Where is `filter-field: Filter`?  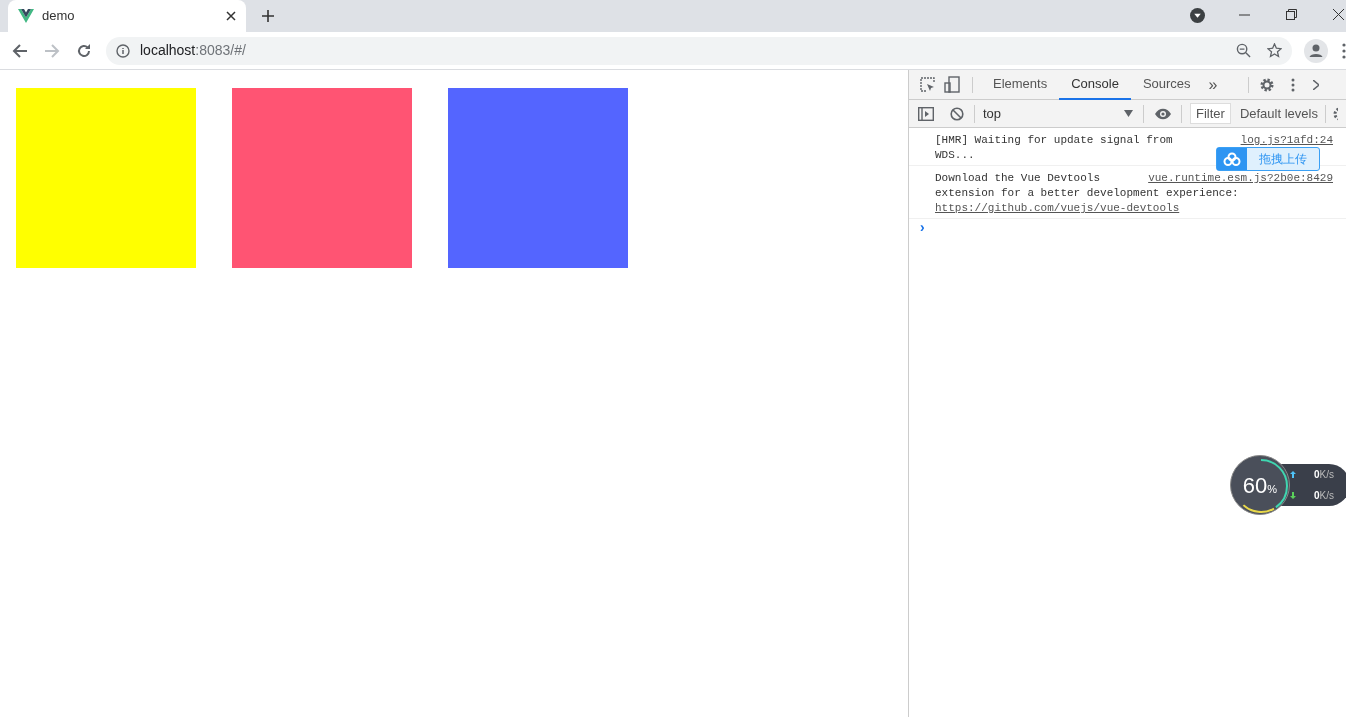
filter-field: Filter is located at coordinates (1210, 113).